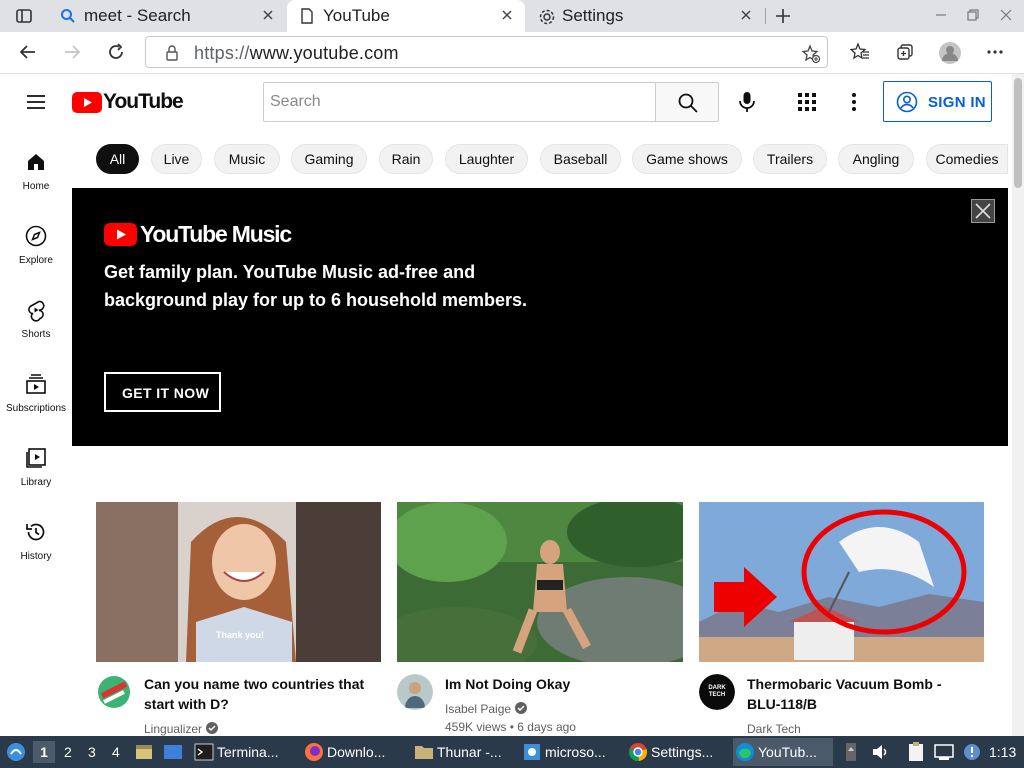  What do you see at coordinates (116, 752) in the screenshot?
I see `workspace-4: 4` at bounding box center [116, 752].